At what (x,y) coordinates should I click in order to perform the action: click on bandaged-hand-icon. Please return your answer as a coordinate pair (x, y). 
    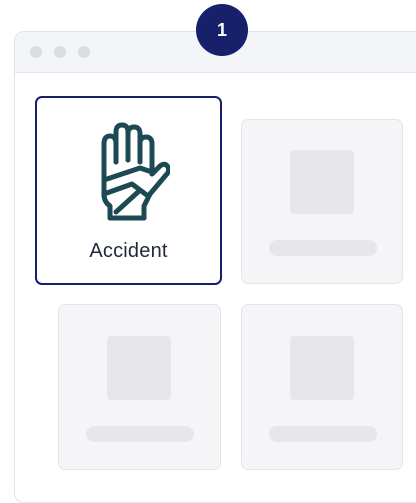
    Looking at the image, I should click on (135, 171).